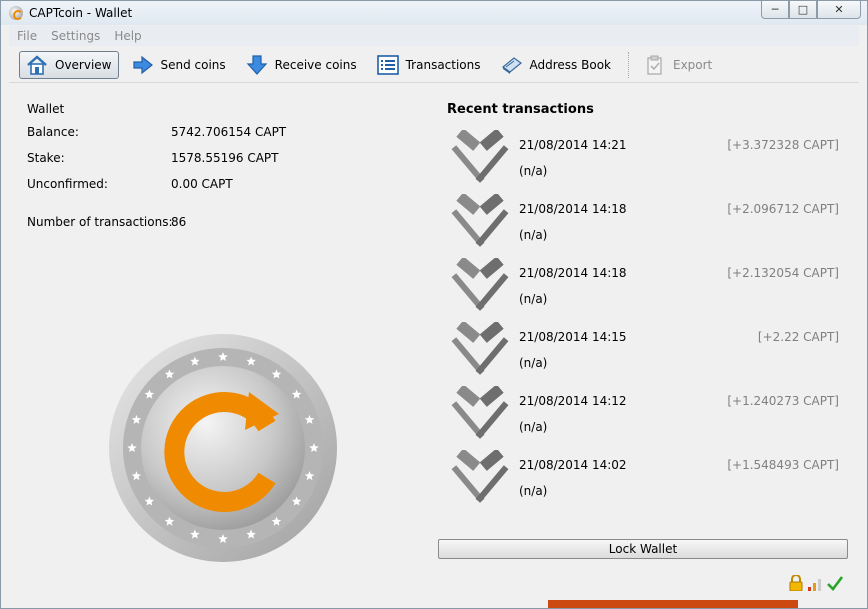 The height and width of the screenshot is (609, 868). Describe the element at coordinates (257, 64) in the screenshot. I see `arrow-down-icon` at that location.